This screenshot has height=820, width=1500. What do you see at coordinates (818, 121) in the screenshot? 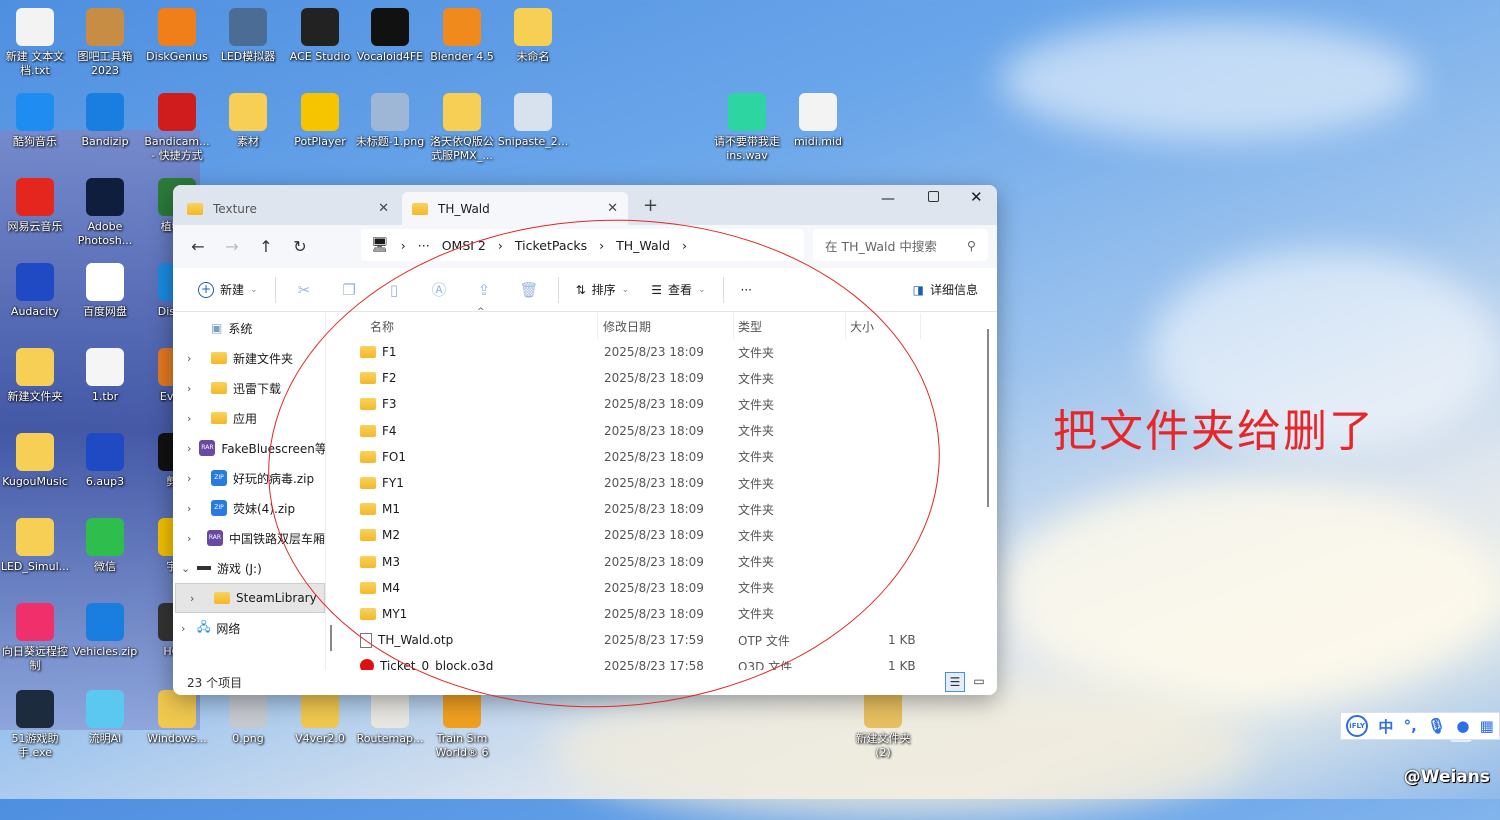
I see `desktop-icon: midi.mid` at bounding box center [818, 121].